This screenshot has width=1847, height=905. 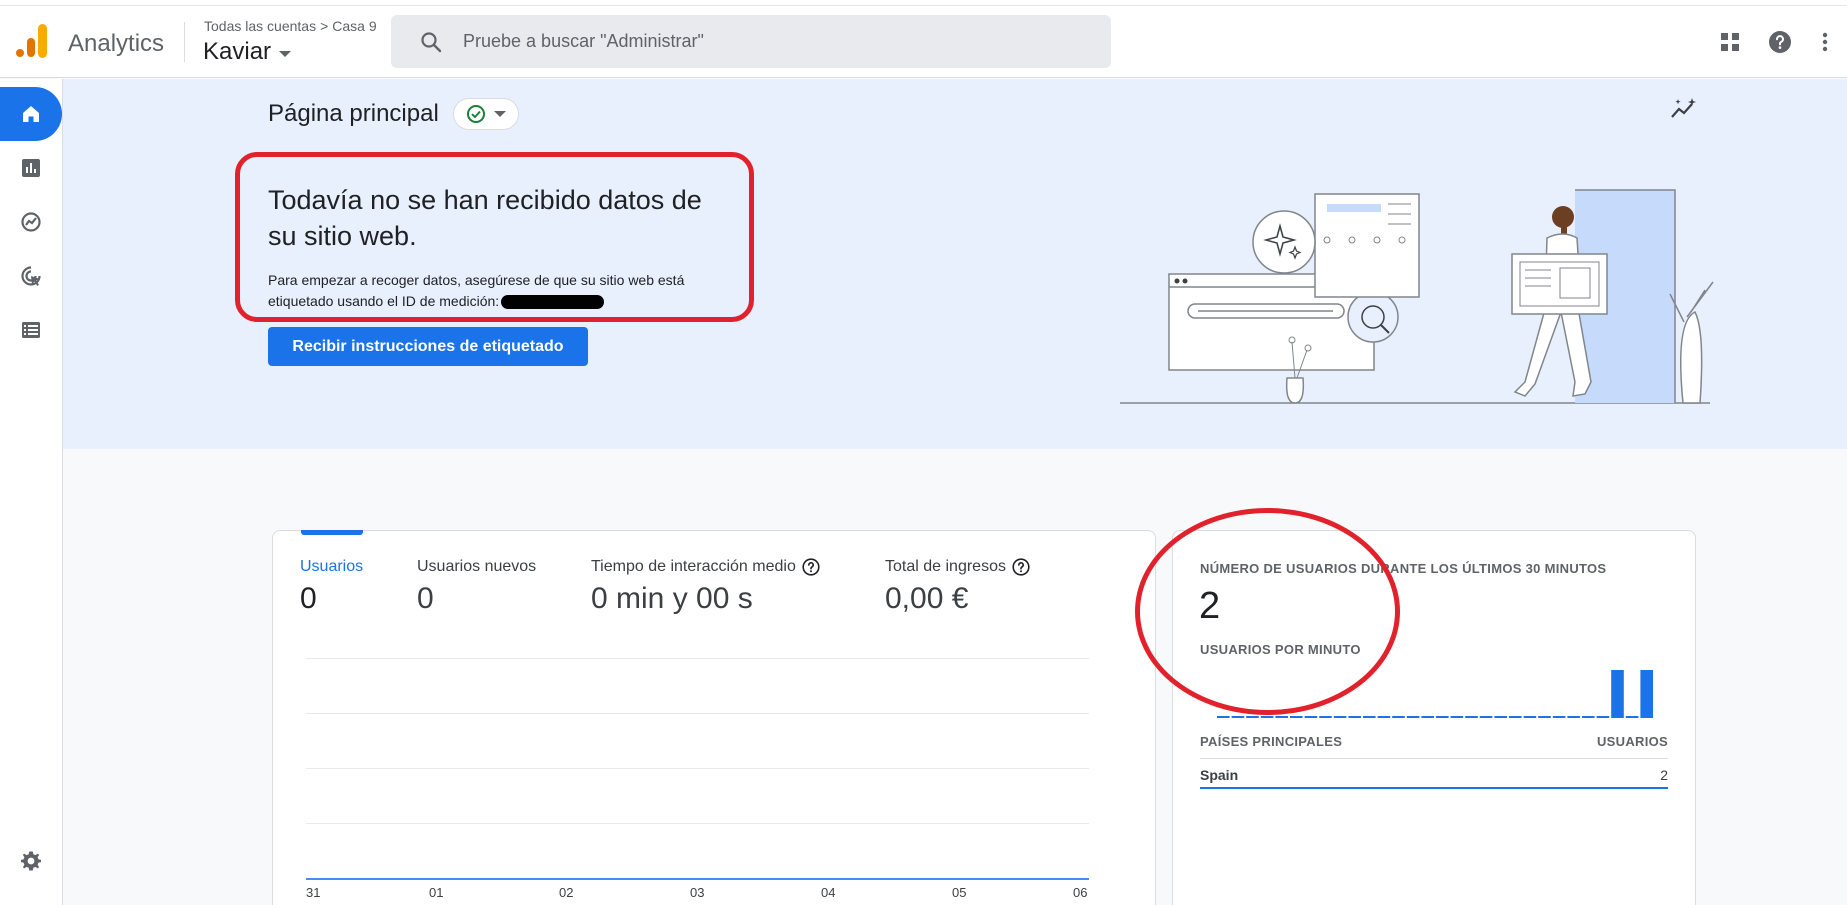 I want to click on nav-home, so click(x=31, y=114).